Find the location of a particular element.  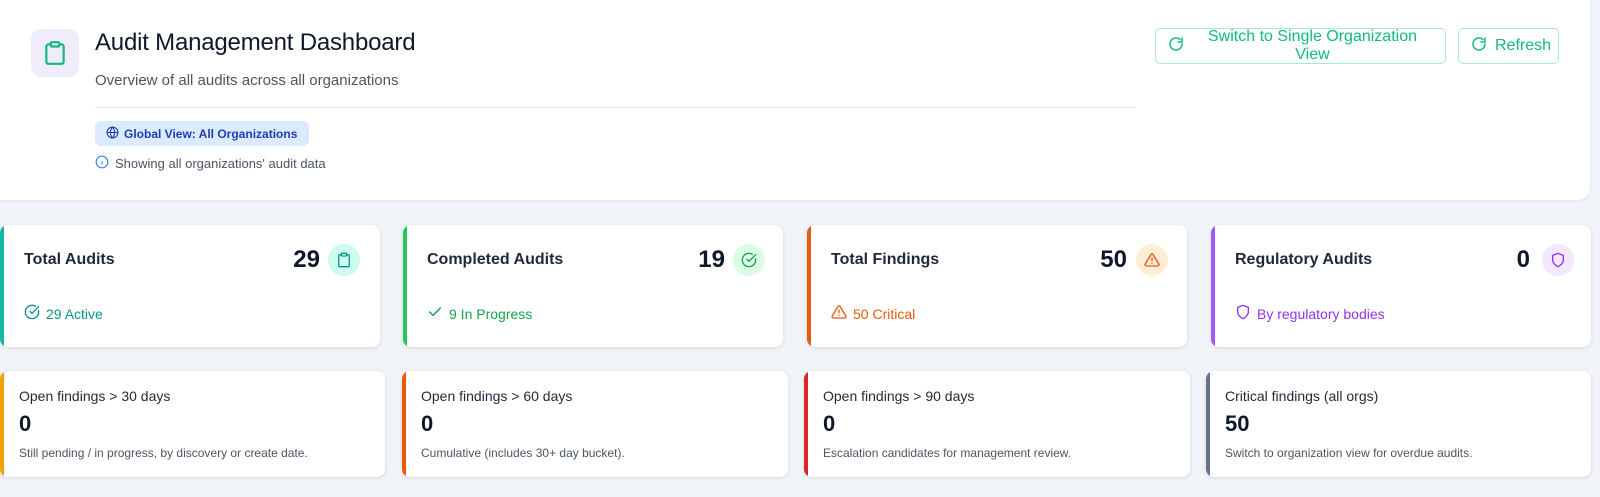

stat-label: Completed Audits is located at coordinates (495, 259).